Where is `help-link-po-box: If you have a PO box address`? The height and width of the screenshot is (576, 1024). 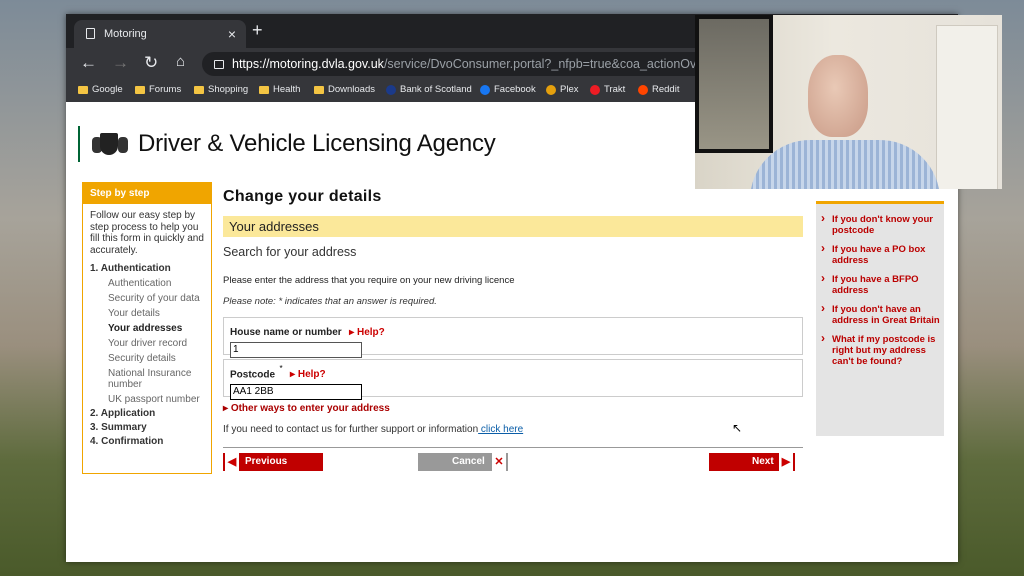 help-link-po-box: If you have a PO box address is located at coordinates (880, 254).